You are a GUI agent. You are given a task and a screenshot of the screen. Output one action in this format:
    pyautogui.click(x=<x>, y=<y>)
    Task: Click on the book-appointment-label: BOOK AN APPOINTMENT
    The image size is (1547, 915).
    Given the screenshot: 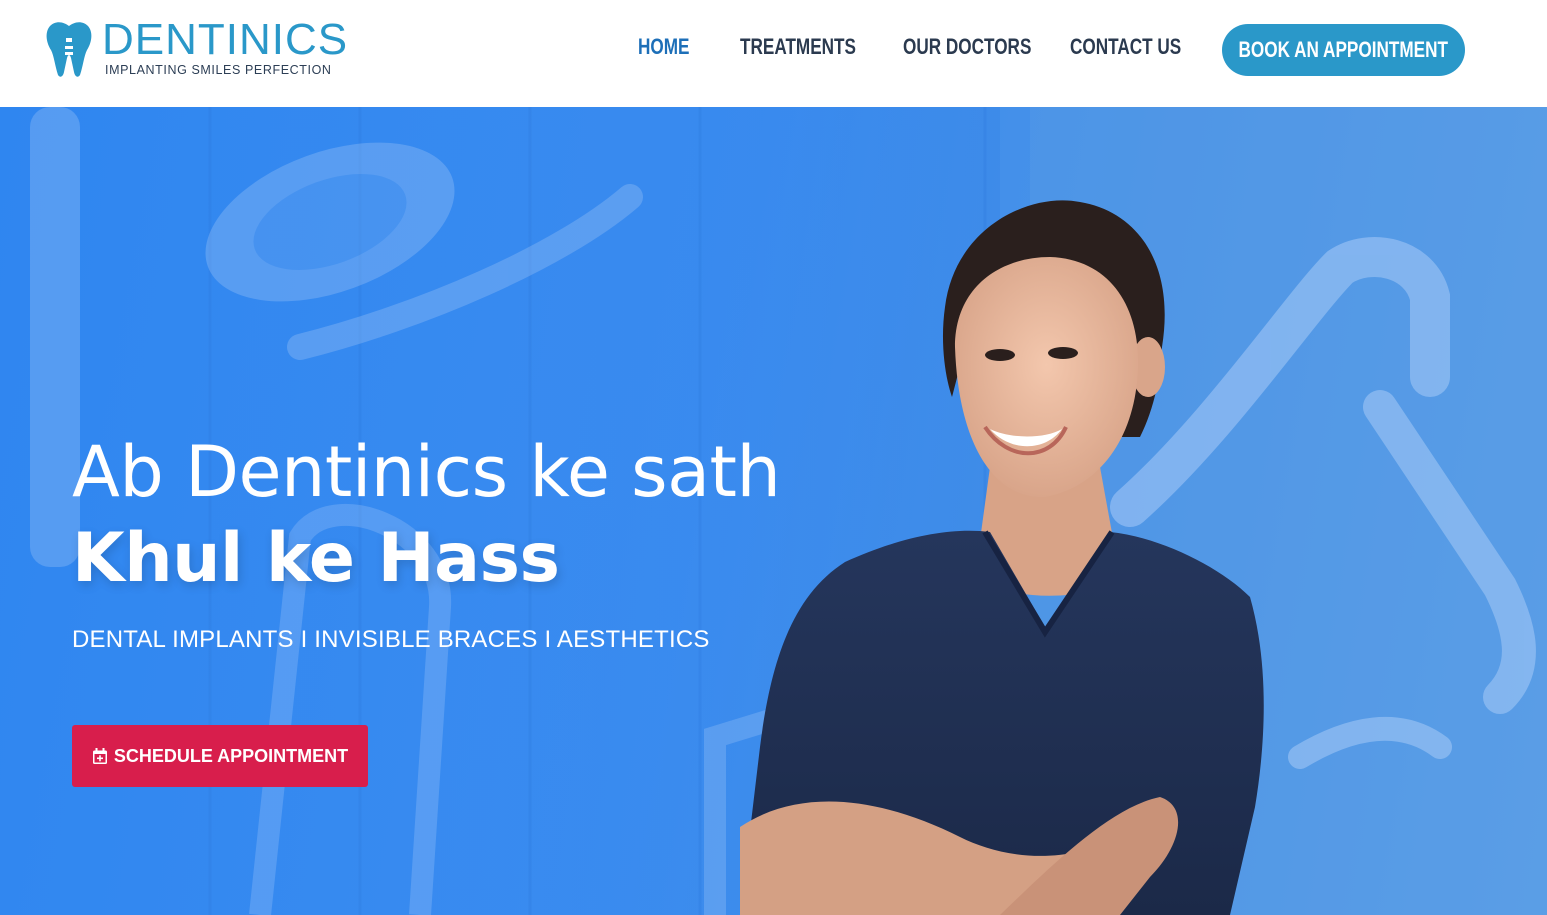 What is the action you would take?
    pyautogui.click(x=1343, y=49)
    